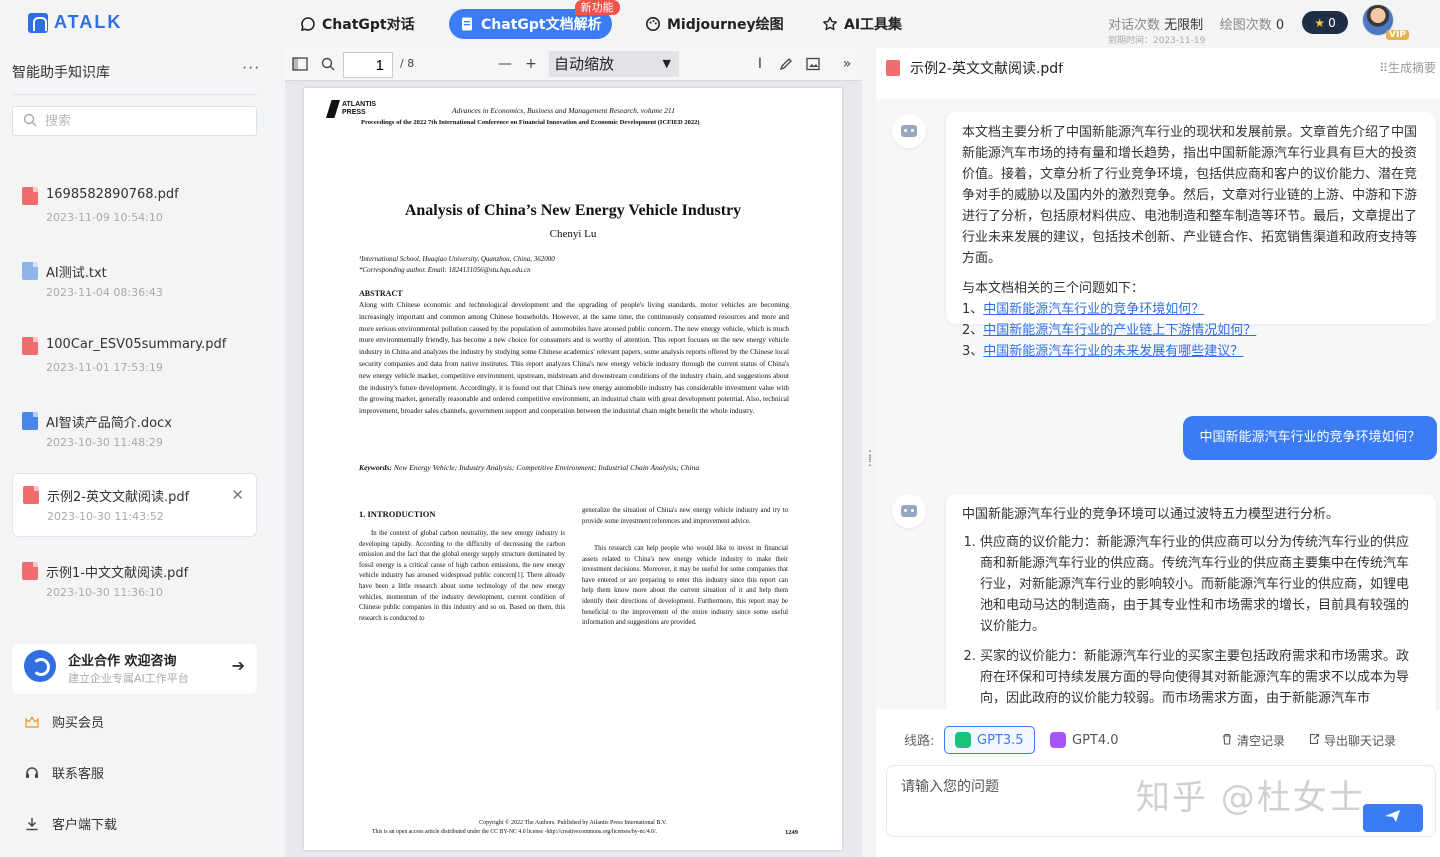 Image resolution: width=1440 pixels, height=857 pixels. What do you see at coordinates (122, 661) in the screenshot?
I see `promo-title: 企业合作 欢迎咨询` at bounding box center [122, 661].